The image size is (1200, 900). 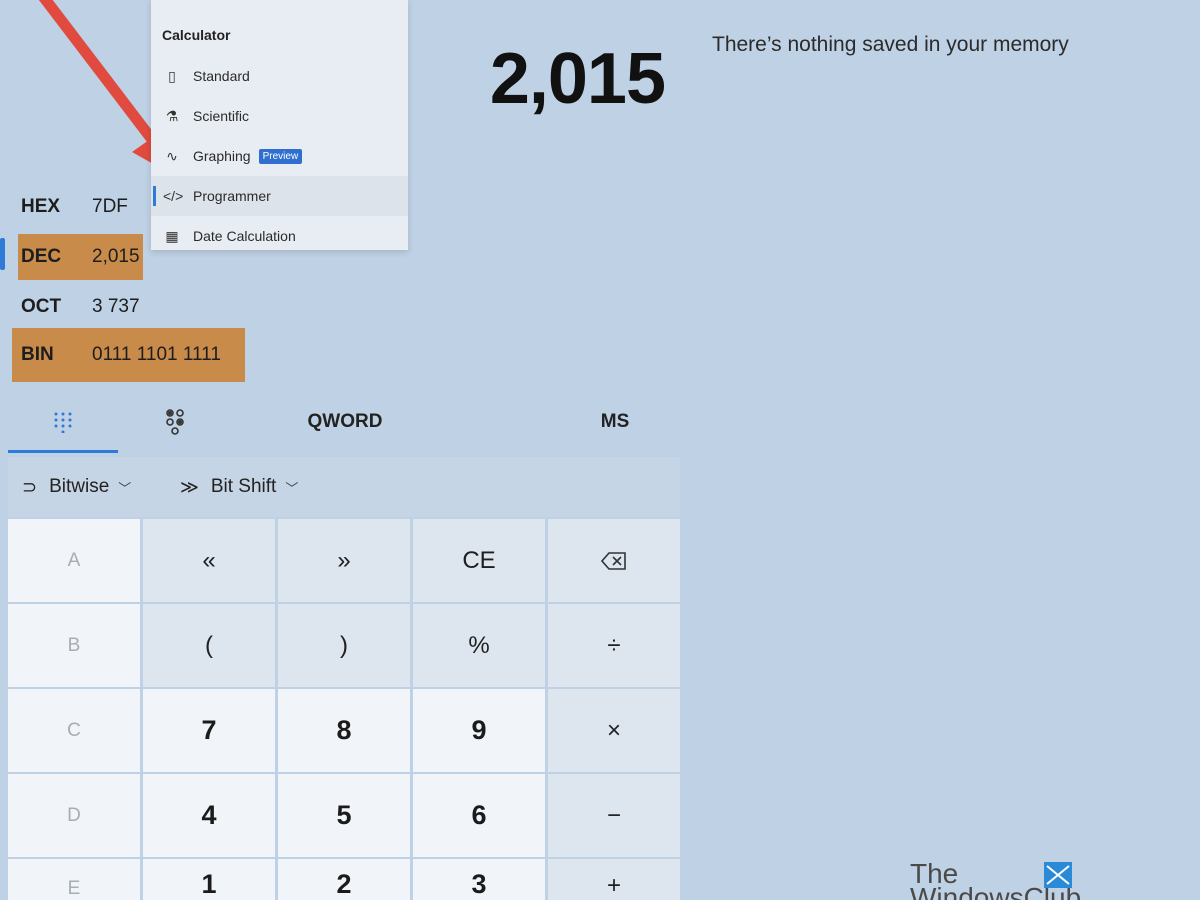 I want to click on key-divide: ÷, so click(x=614, y=645).